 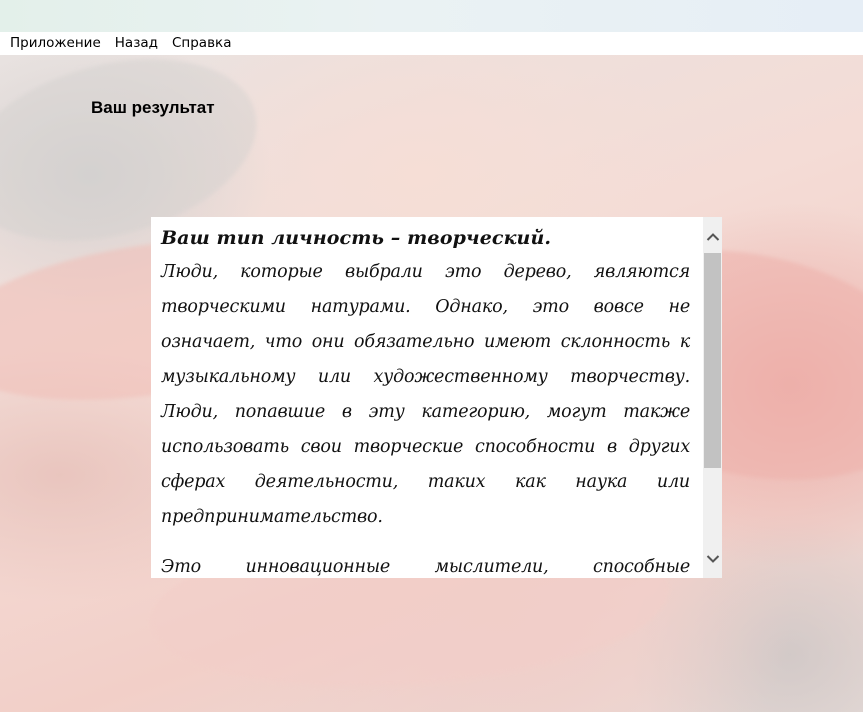 What do you see at coordinates (712, 236) in the screenshot?
I see `chevron-up-icon` at bounding box center [712, 236].